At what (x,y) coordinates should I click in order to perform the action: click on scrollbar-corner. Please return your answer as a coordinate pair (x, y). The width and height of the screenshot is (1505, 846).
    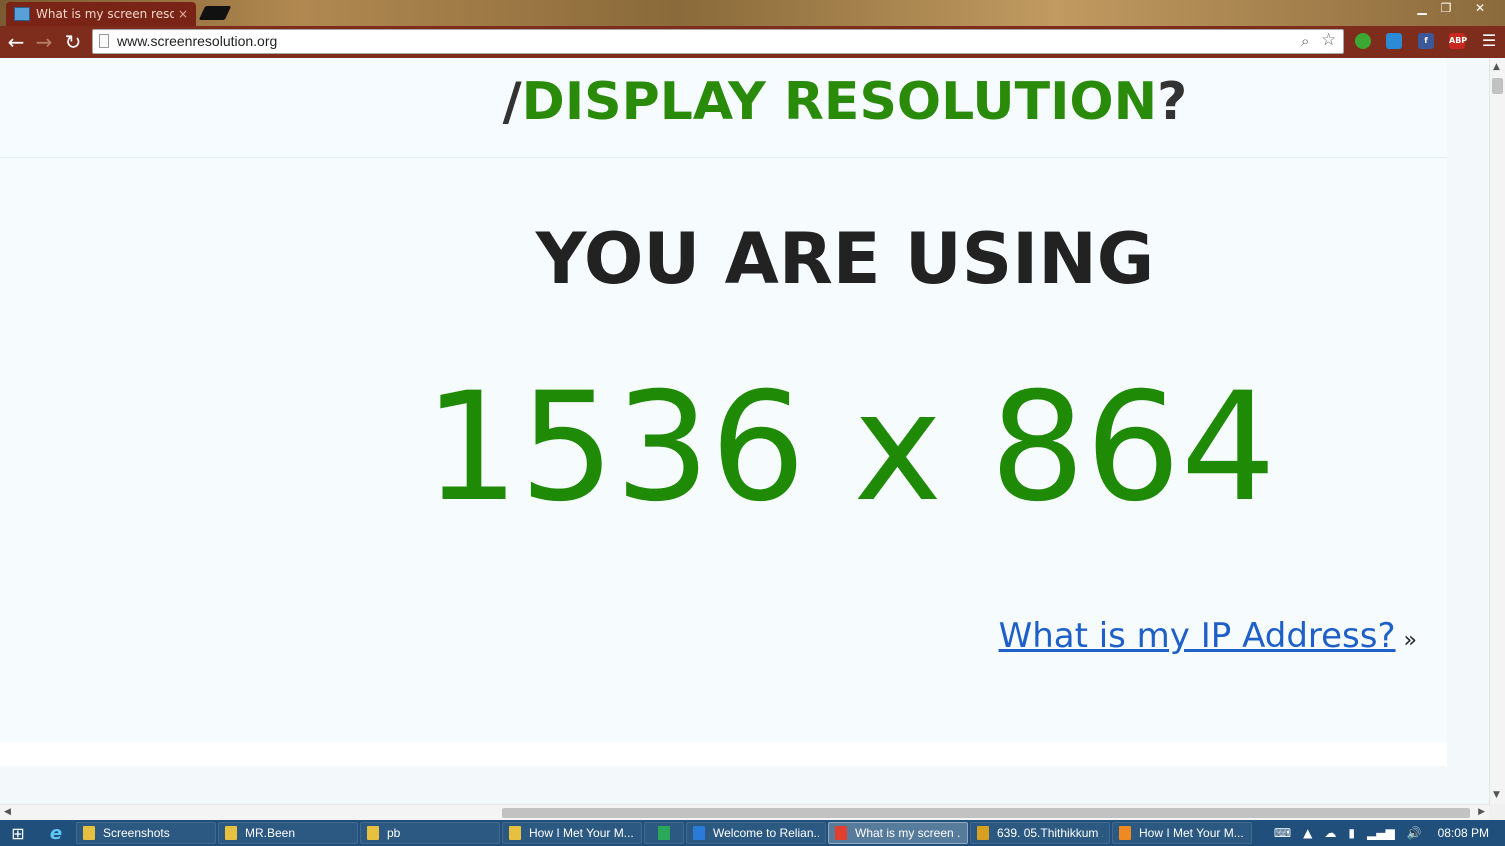
    Looking at the image, I should click on (1497, 812).